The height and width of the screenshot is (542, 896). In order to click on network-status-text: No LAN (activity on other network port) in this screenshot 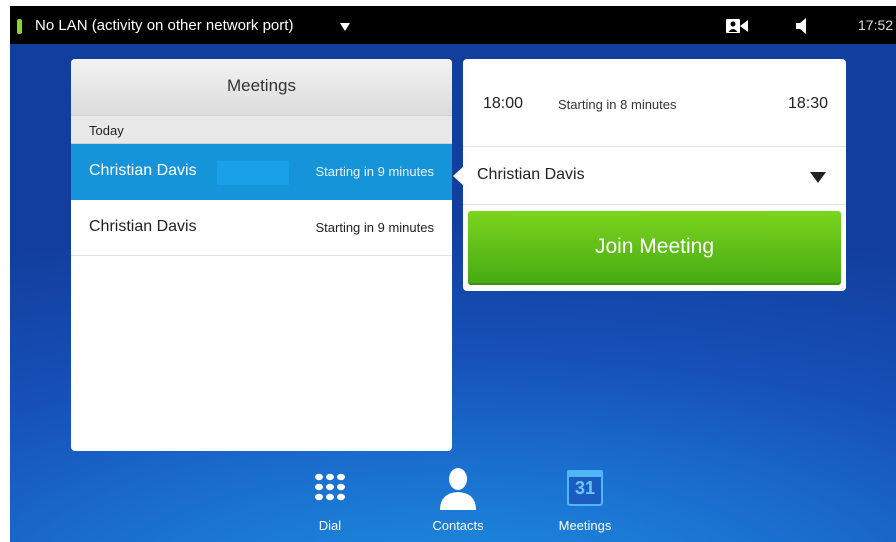, I will do `click(164, 25)`.